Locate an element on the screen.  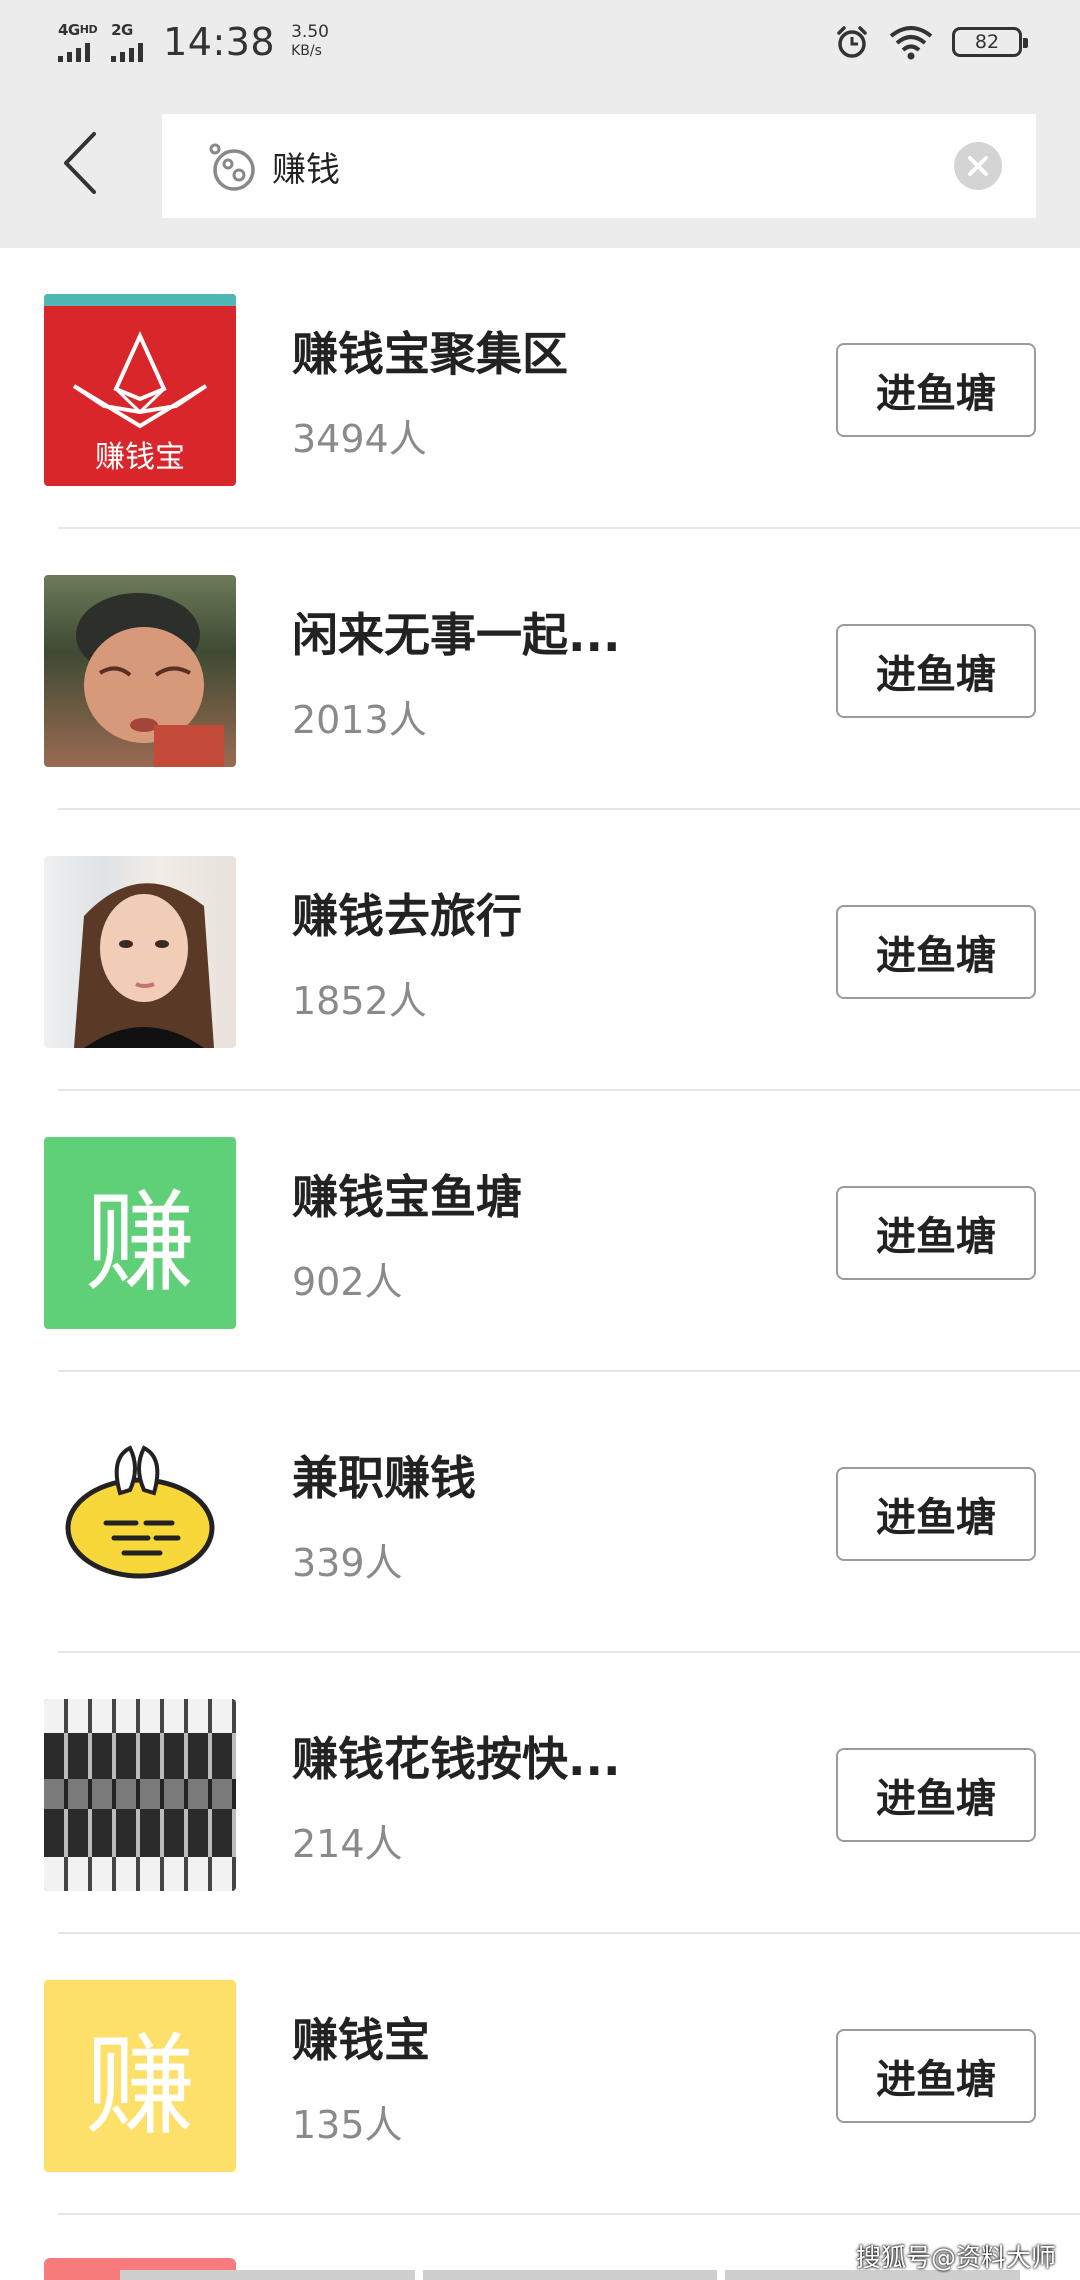
clock: 14:38 is located at coordinates (219, 42).